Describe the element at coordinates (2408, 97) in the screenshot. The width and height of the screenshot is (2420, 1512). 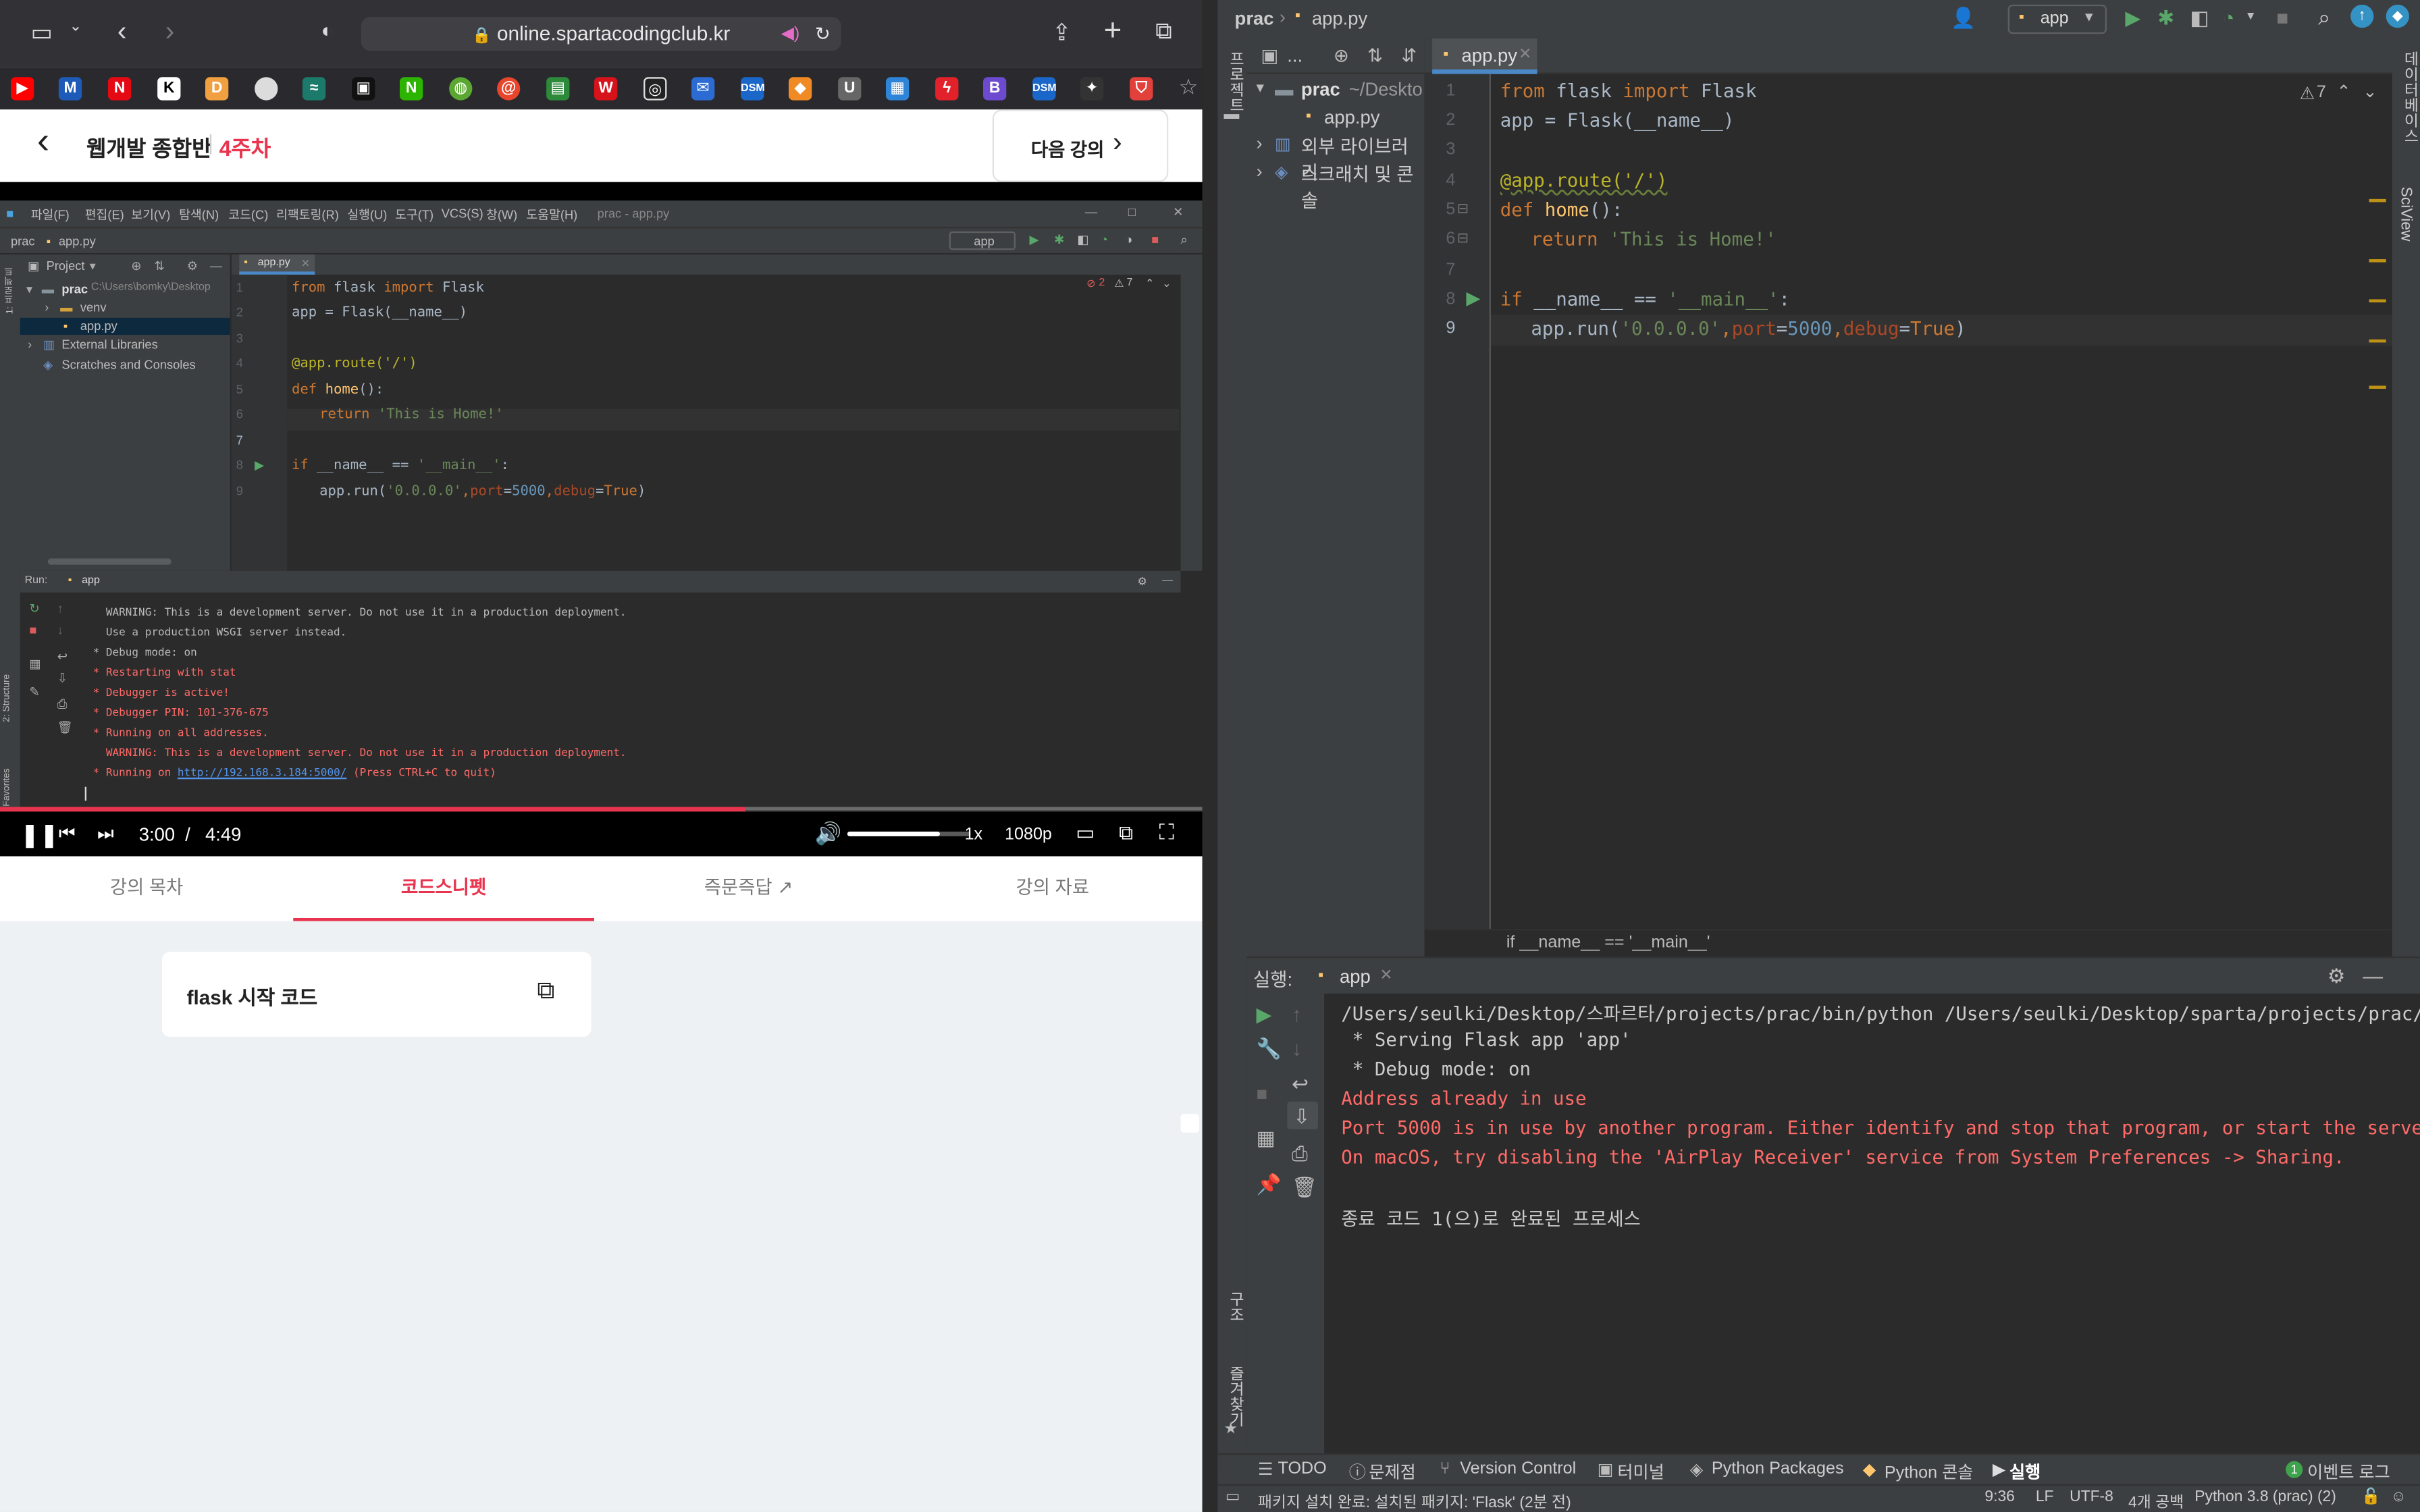
I see `database-tool-button: 데이터베이스` at that location.